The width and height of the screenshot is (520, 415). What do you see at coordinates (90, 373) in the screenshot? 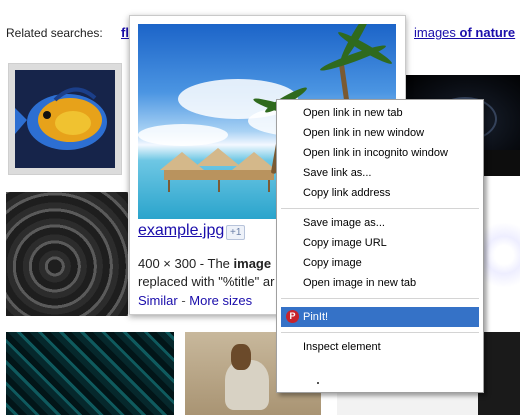
I see `teal-fractal-thumbnail` at bounding box center [90, 373].